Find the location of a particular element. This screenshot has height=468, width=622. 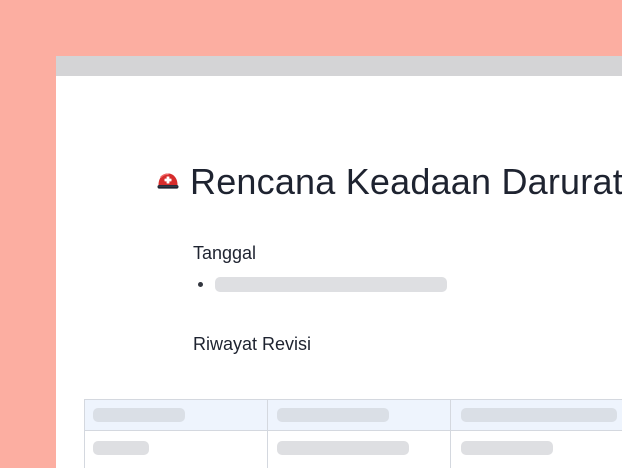

section-heading-riwayat-revisi: Riwayat Revisi is located at coordinates (252, 344).